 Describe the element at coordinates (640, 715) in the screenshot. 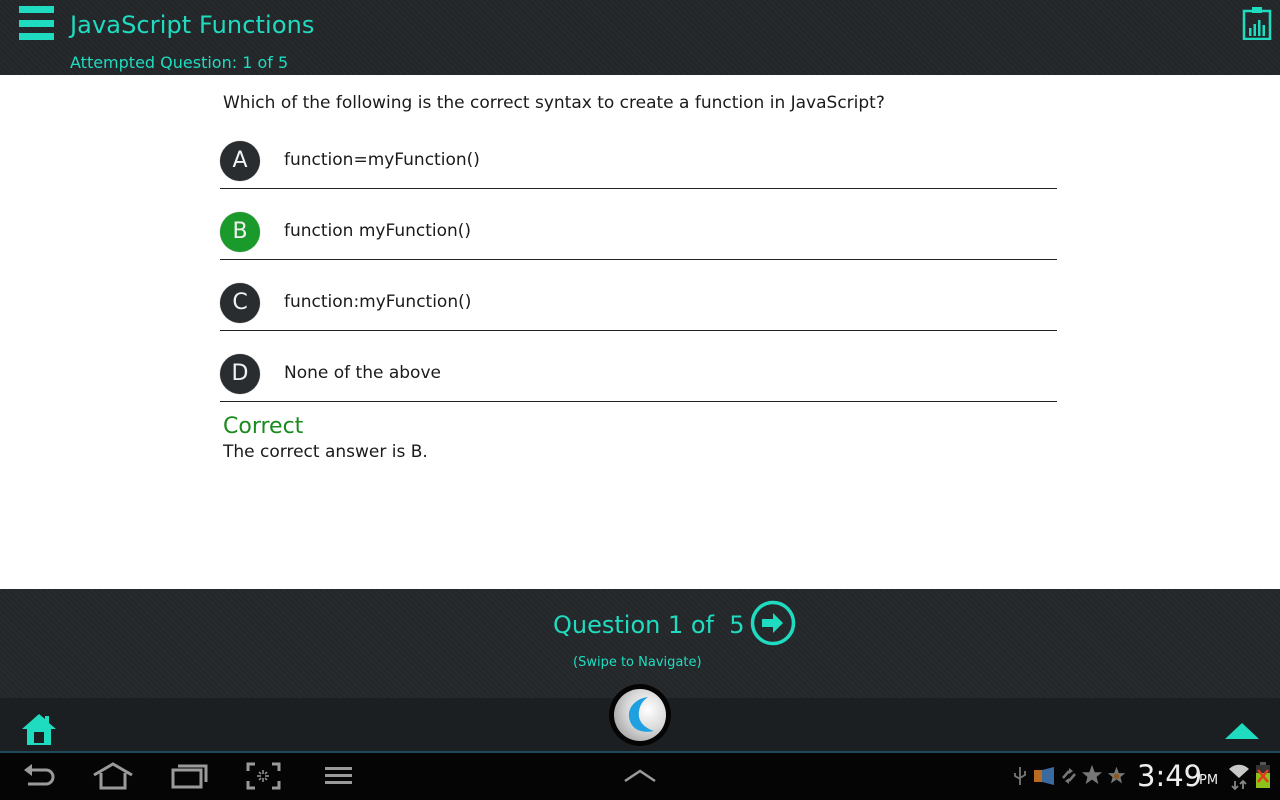

I see `app-logo-icon` at that location.